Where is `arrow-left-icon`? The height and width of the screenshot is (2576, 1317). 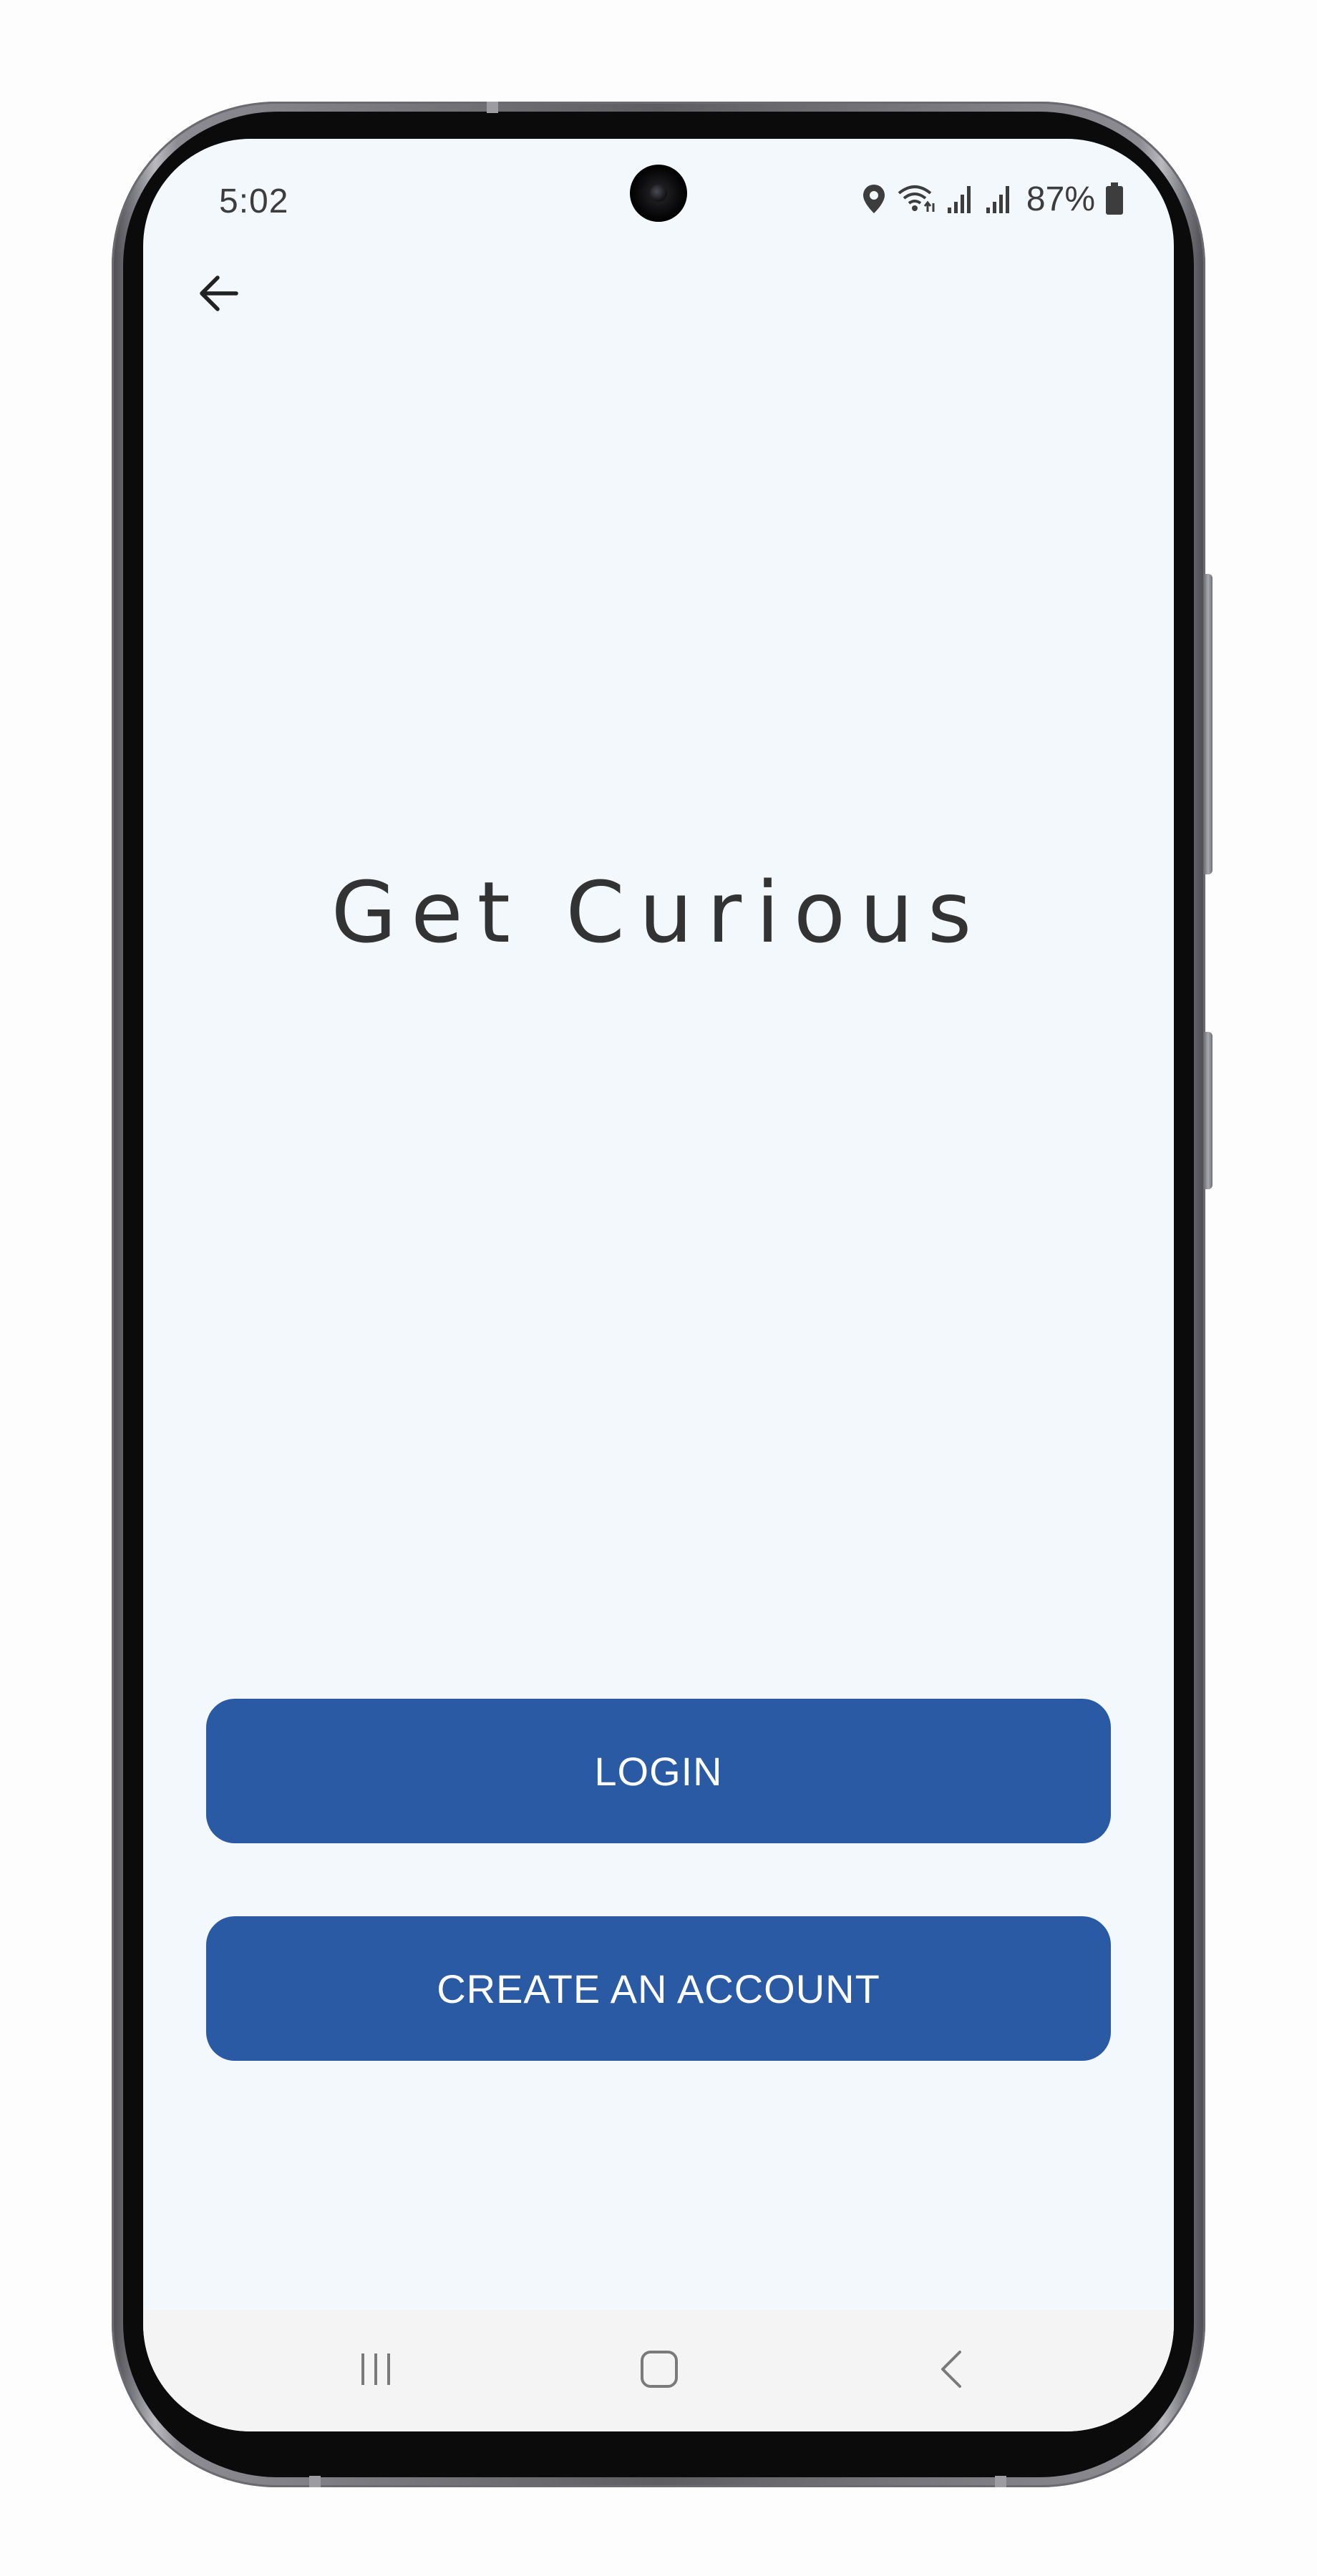
arrow-left-icon is located at coordinates (219, 295).